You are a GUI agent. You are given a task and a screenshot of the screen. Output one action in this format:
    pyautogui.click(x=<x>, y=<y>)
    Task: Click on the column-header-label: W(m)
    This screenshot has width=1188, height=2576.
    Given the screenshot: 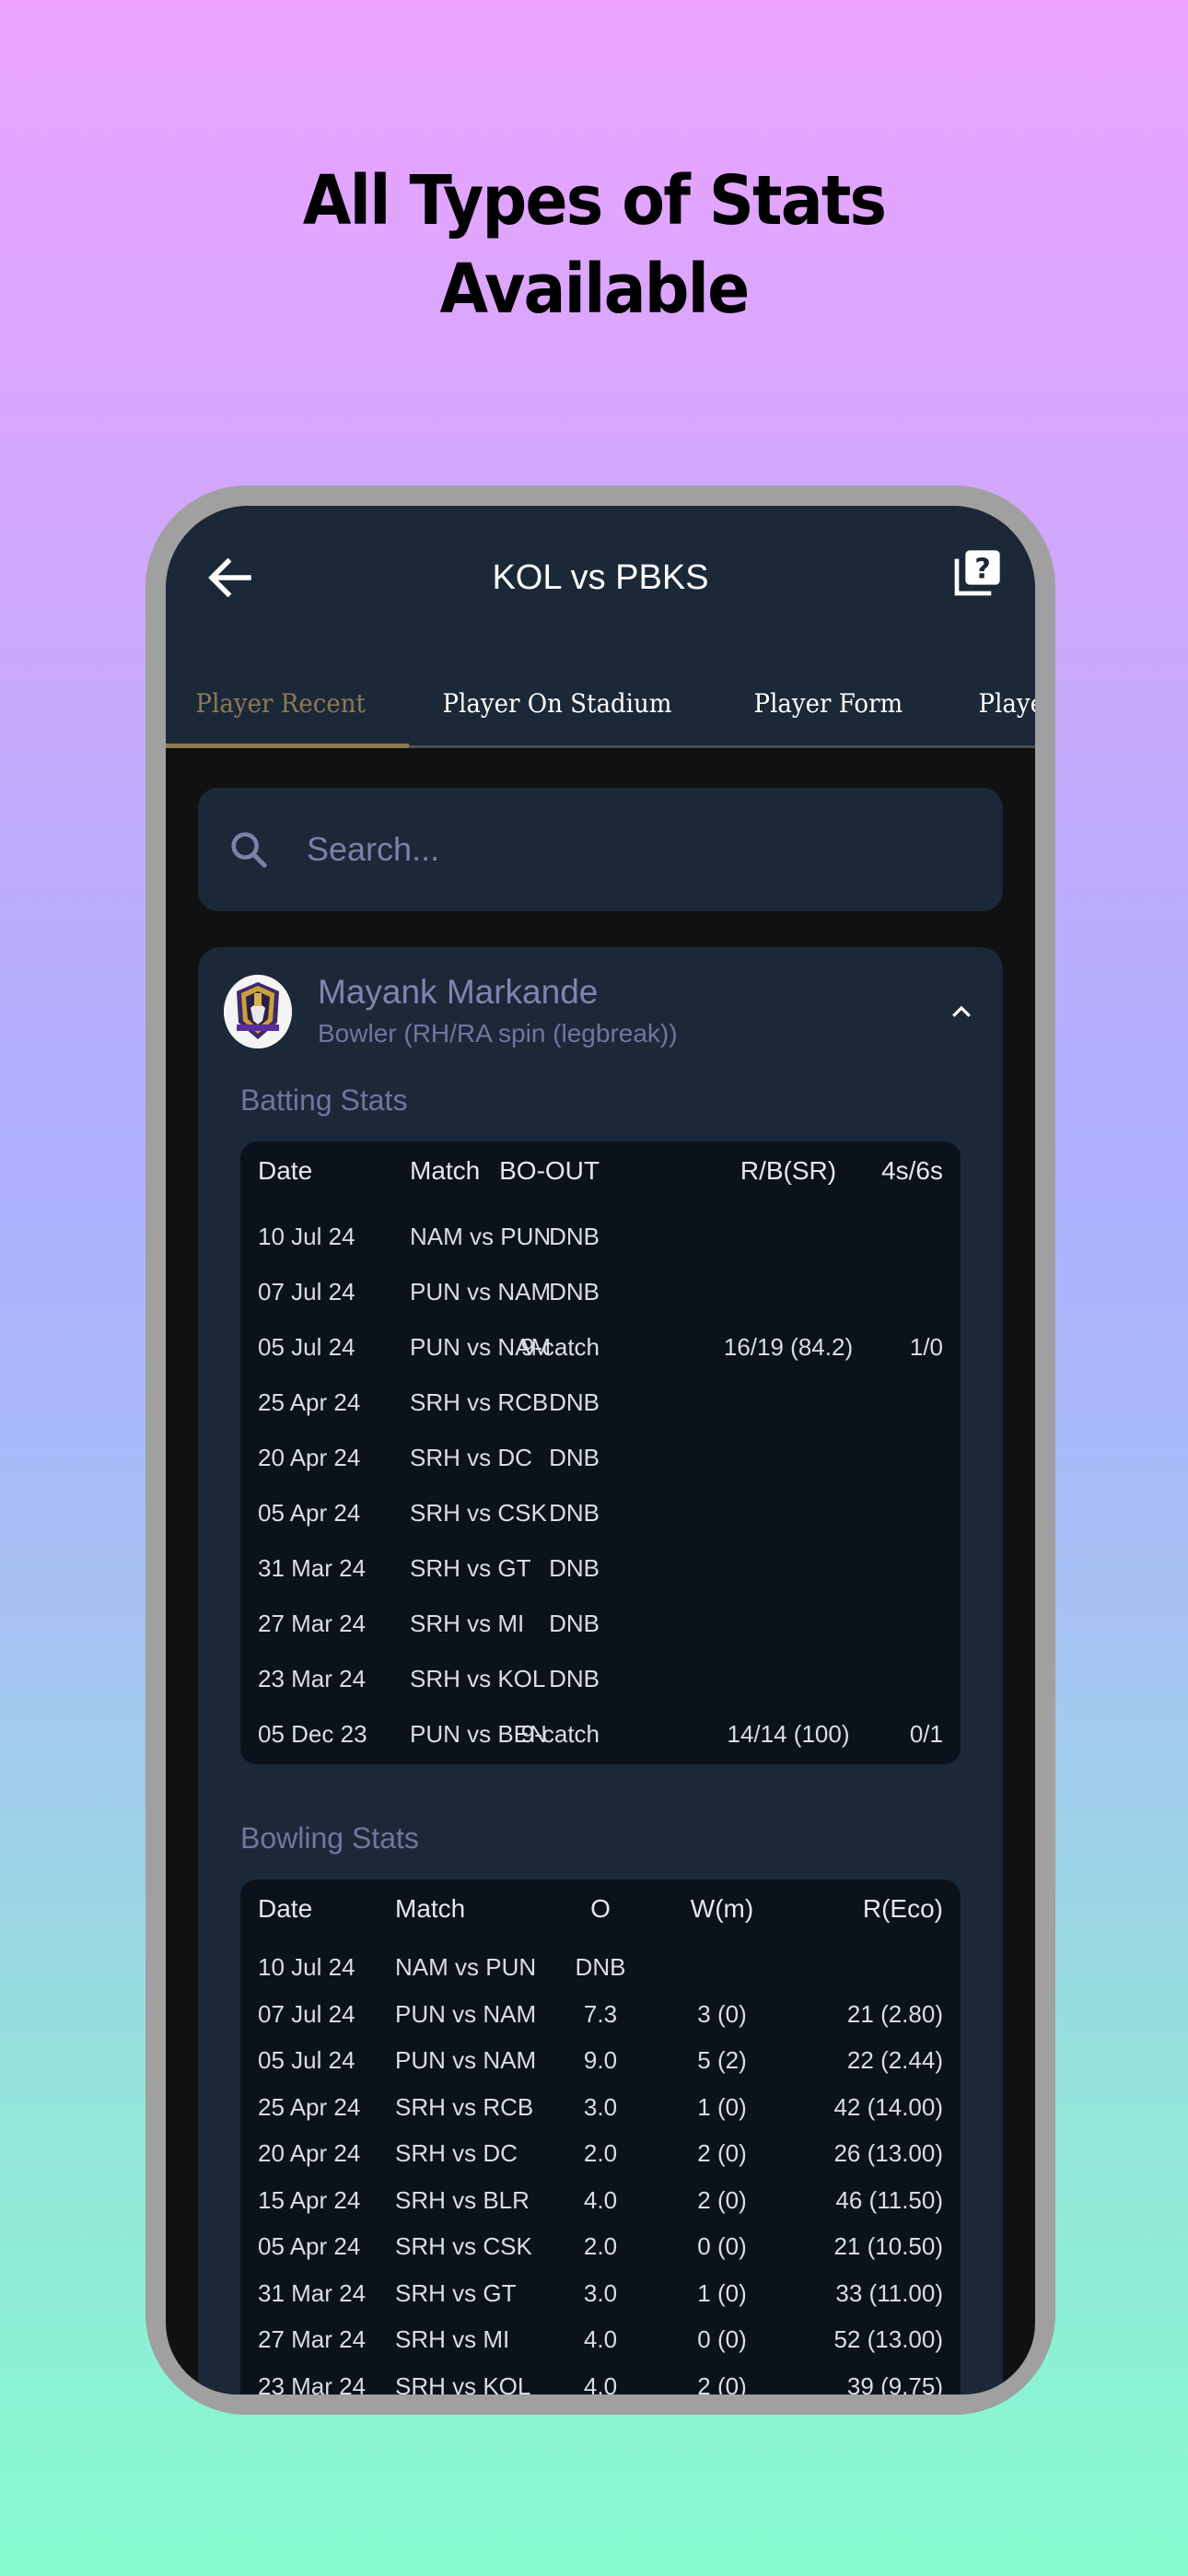 What is the action you would take?
    pyautogui.click(x=722, y=1908)
    